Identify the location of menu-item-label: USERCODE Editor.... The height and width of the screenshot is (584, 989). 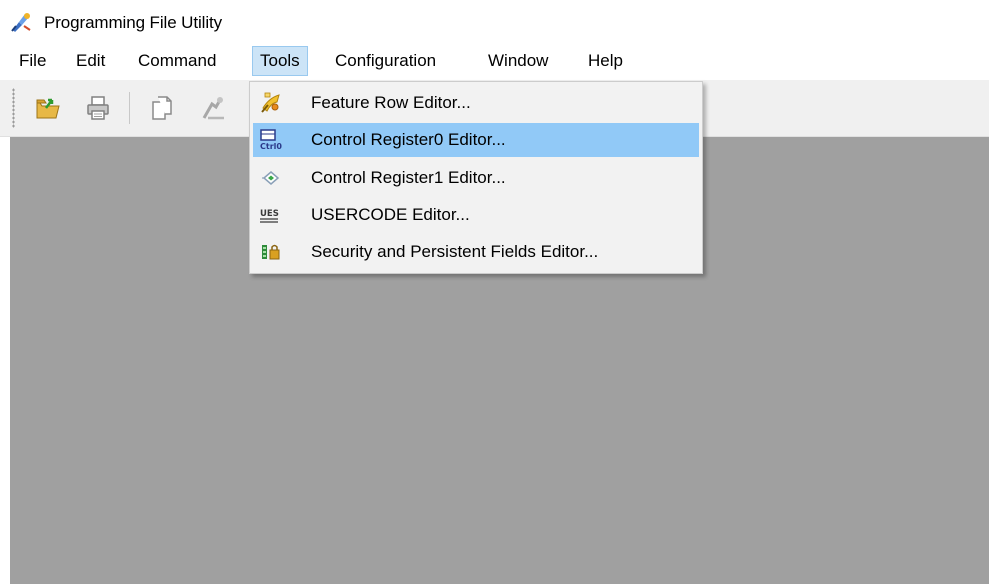
(390, 214).